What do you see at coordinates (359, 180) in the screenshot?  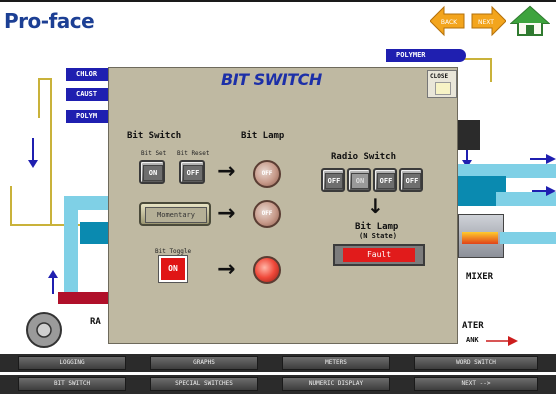 I see `radio-button-2: ON` at bounding box center [359, 180].